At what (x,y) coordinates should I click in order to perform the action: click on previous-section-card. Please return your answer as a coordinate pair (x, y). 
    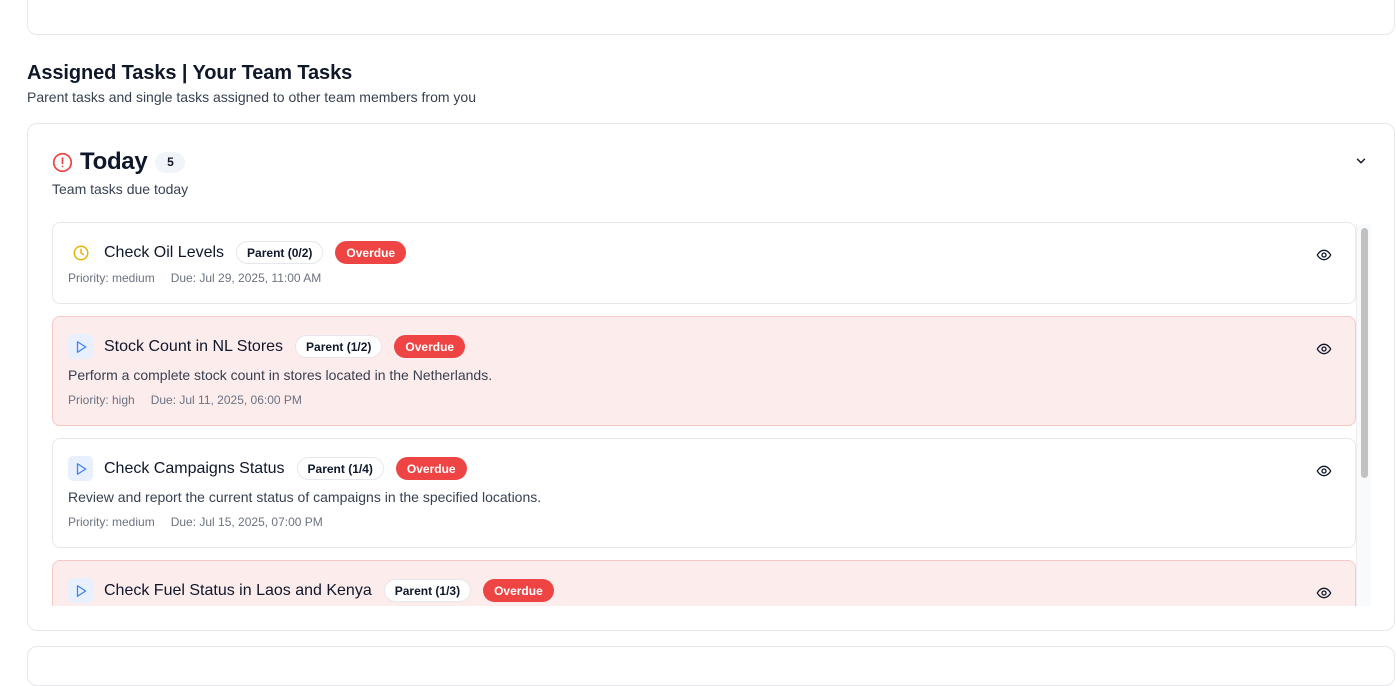
    Looking at the image, I should click on (711, 17).